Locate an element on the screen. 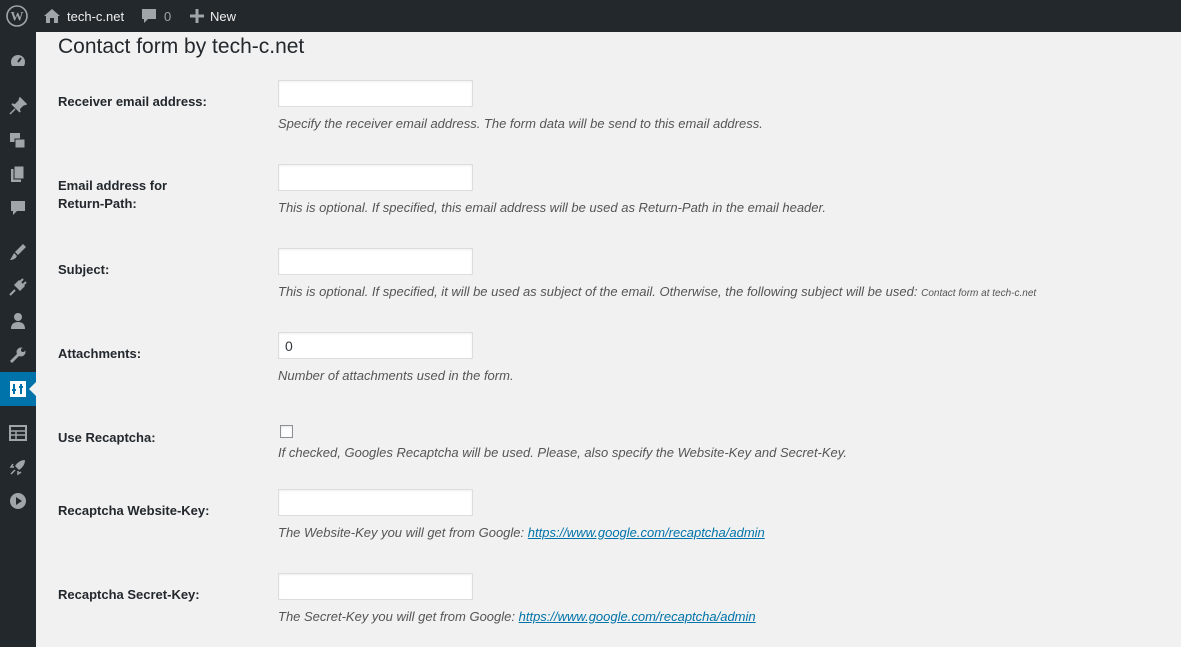 Image resolution: width=1181 pixels, height=647 pixels. new-label: New is located at coordinates (223, 16).